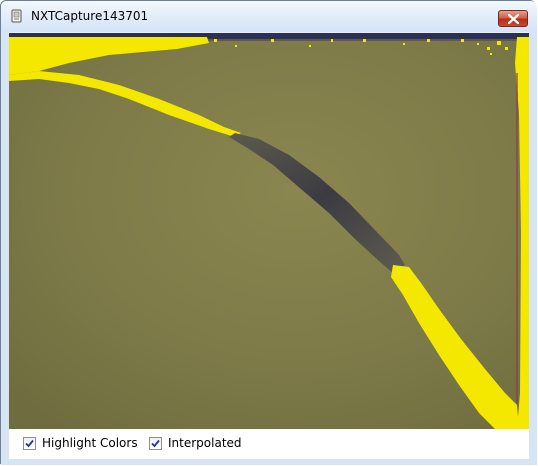  What do you see at coordinates (533, 248) in the screenshot?
I see `window-frame-right` at bounding box center [533, 248].